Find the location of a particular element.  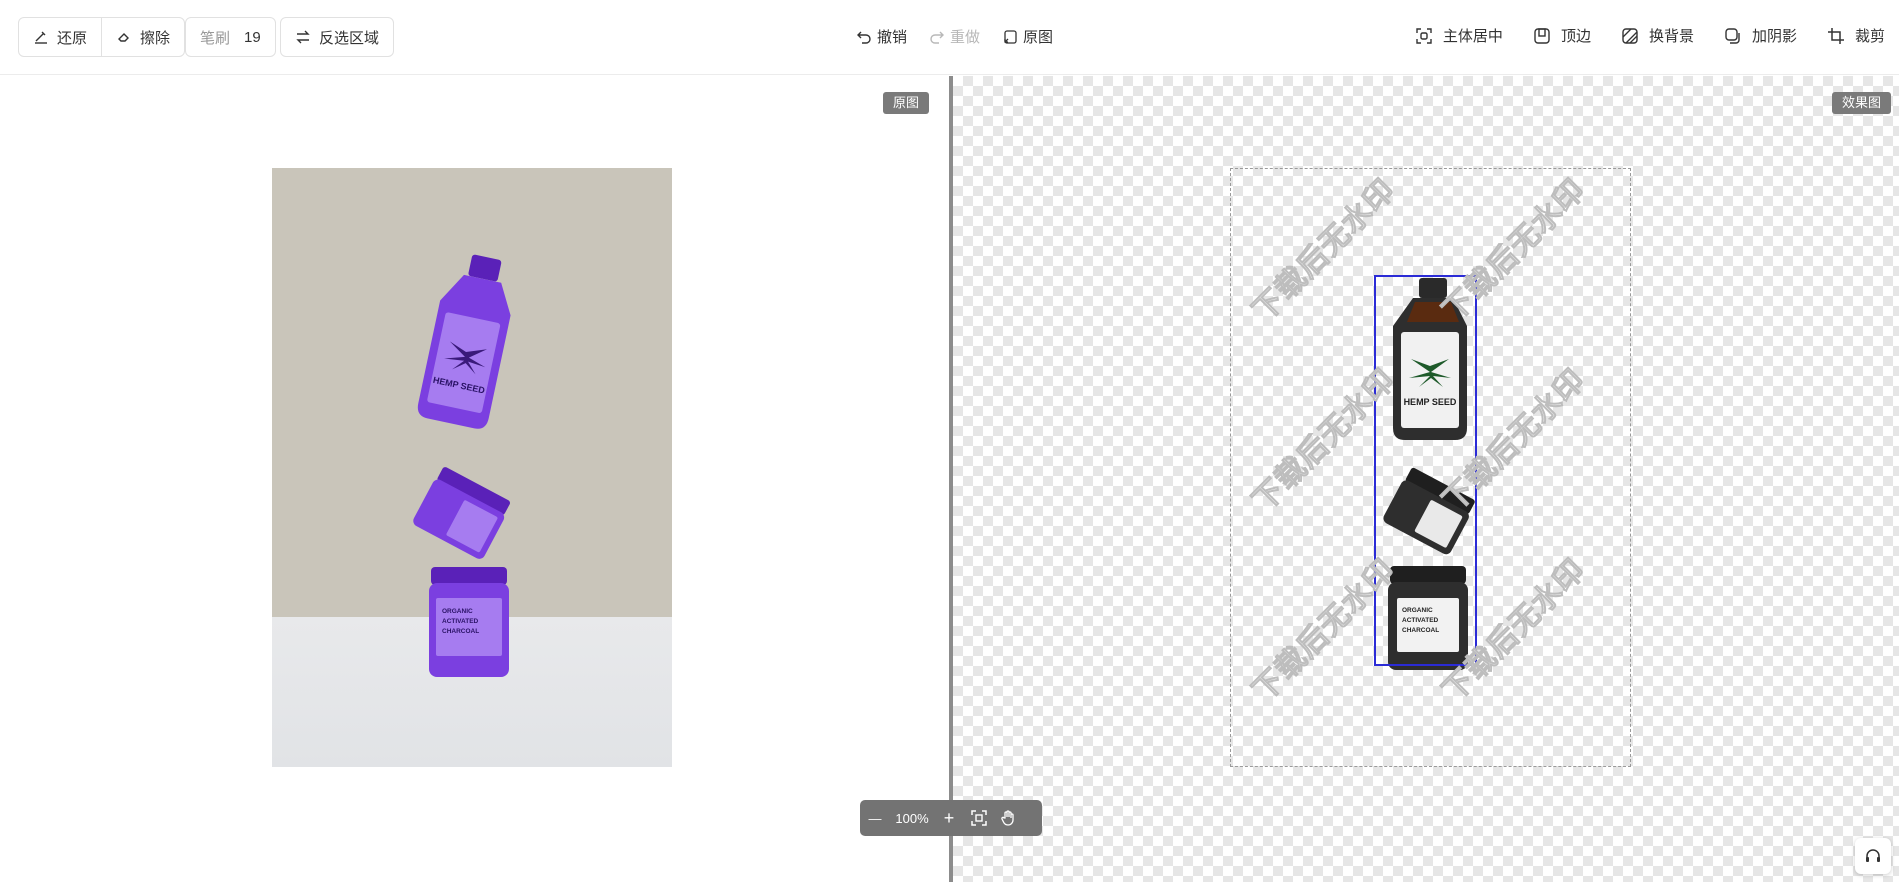

edit-actions: 主体居中 顶边 换背景 加阴影 裁剪 is located at coordinates (1635, 35).